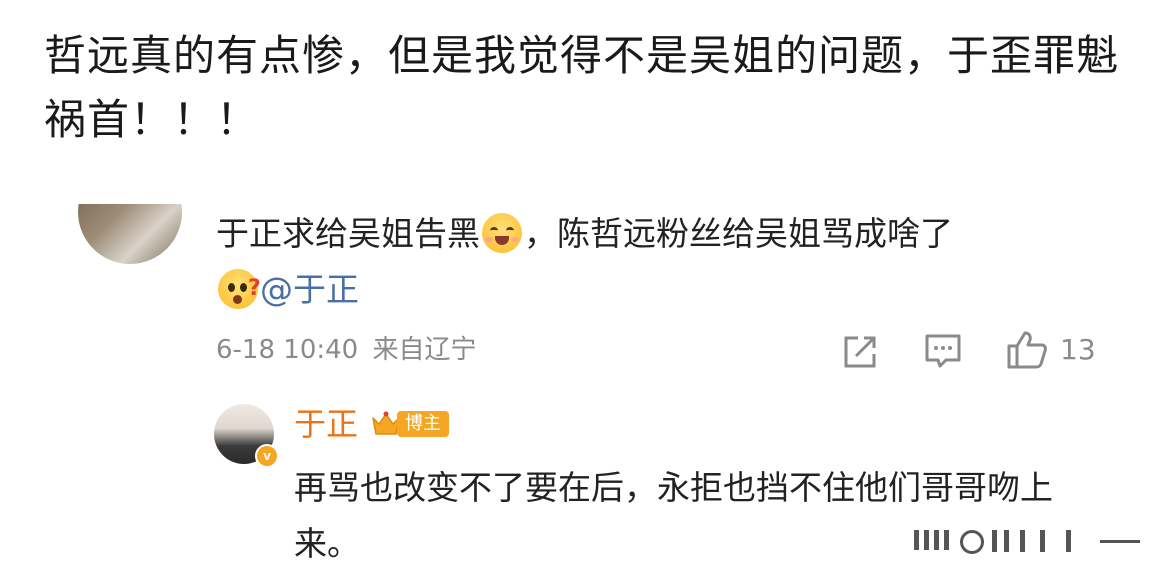 Image resolution: width=1170 pixels, height=572 pixels. I want to click on blogger-badge: 博主, so click(410, 424).